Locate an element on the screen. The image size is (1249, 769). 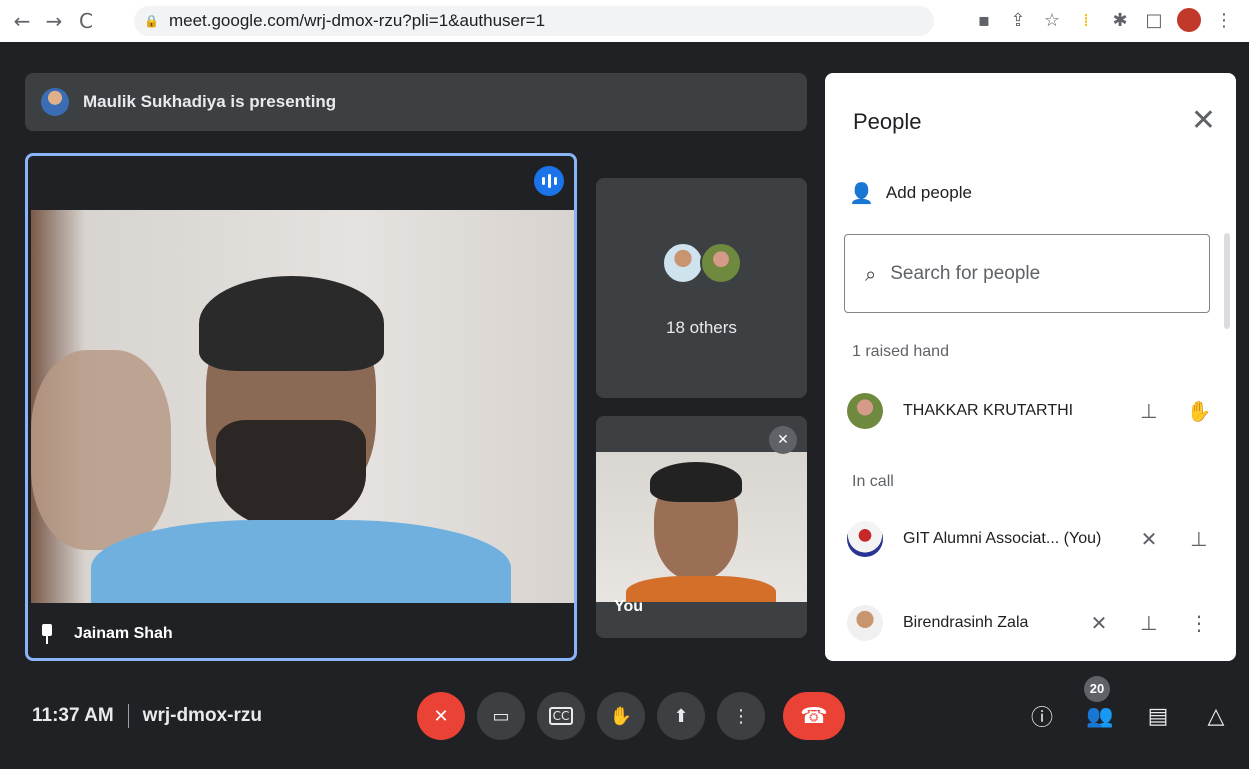
sidepanel-icon: □ is located at coordinates (1154, 20).